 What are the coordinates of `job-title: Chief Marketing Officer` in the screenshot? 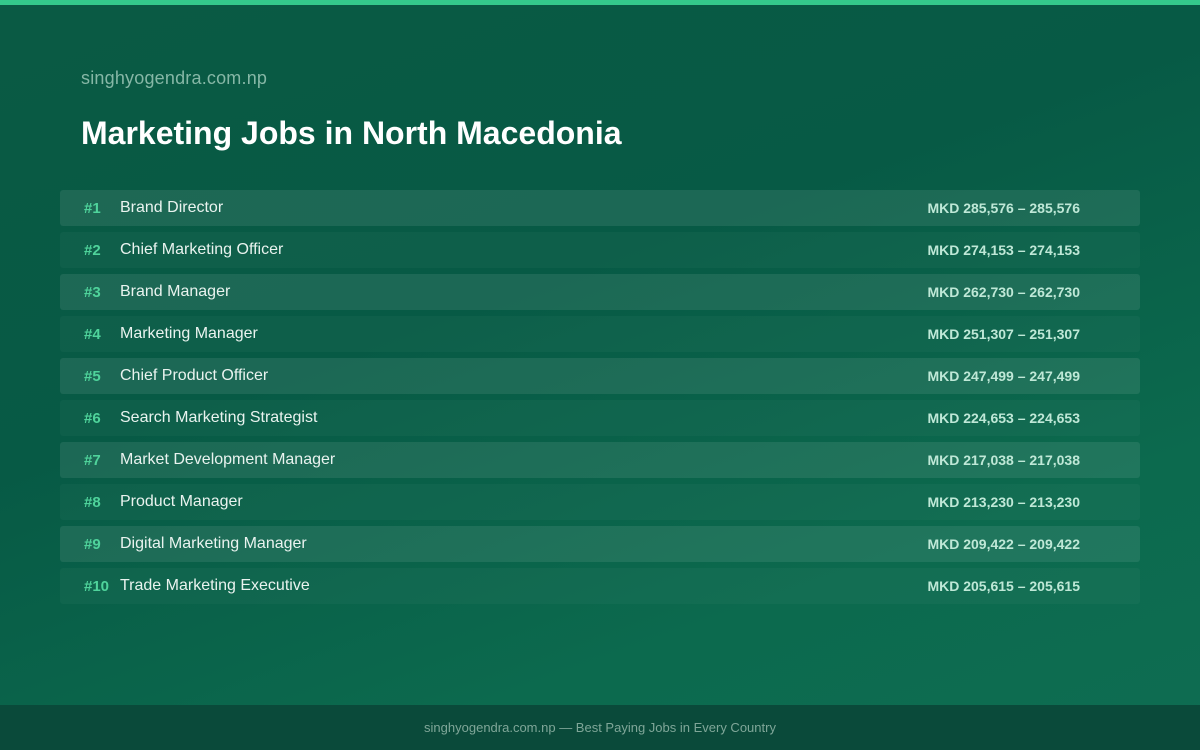 It's located at (202, 249).